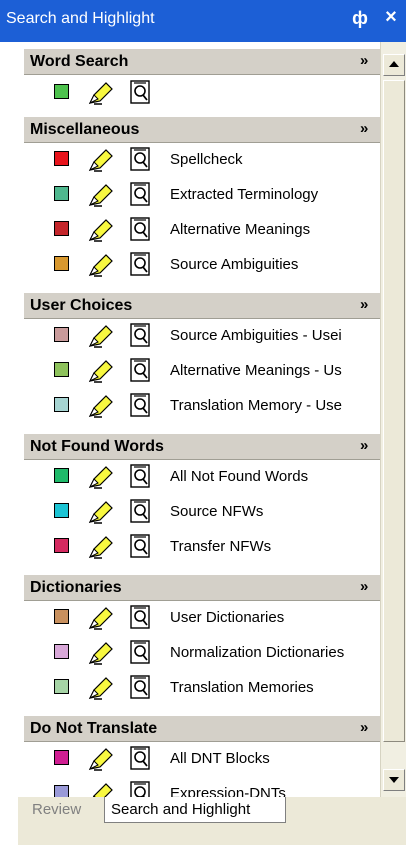 The width and height of the screenshot is (406, 845). What do you see at coordinates (202, 264) in the screenshot?
I see `highlight-row: Source Ambiguities` at bounding box center [202, 264].